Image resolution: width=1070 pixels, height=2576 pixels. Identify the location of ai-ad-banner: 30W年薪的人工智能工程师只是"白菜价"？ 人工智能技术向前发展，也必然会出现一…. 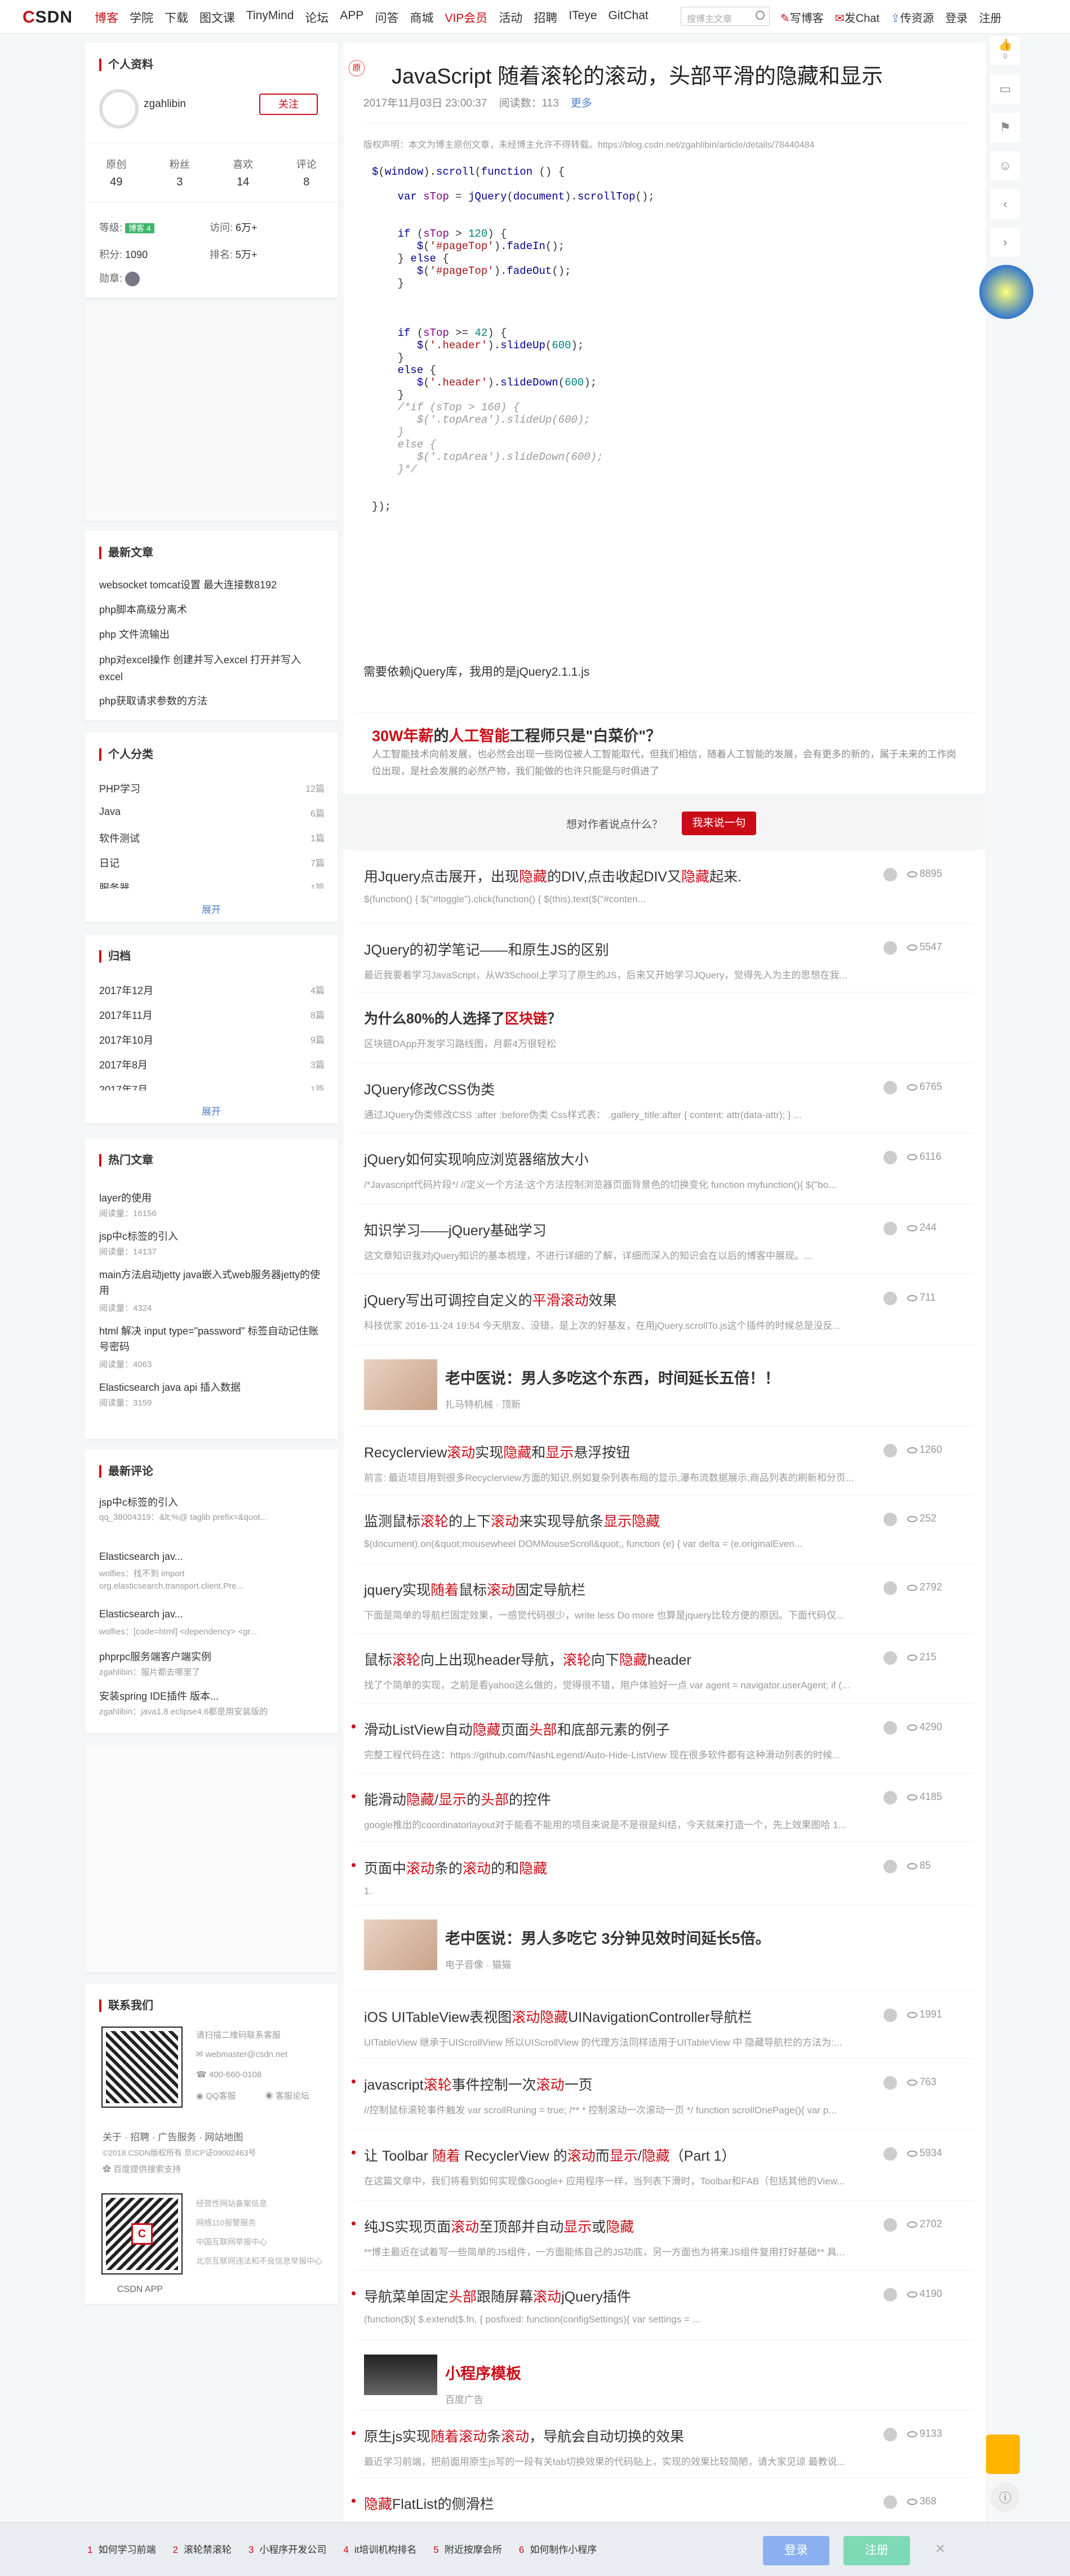
(664, 752).